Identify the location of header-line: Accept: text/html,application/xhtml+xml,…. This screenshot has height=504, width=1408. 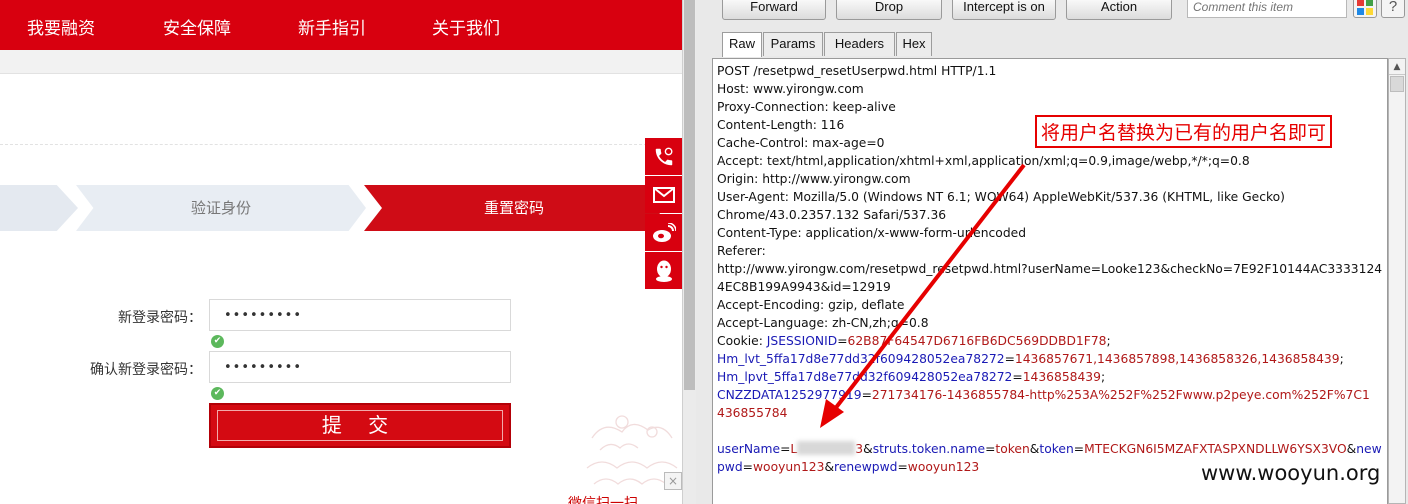
(983, 161).